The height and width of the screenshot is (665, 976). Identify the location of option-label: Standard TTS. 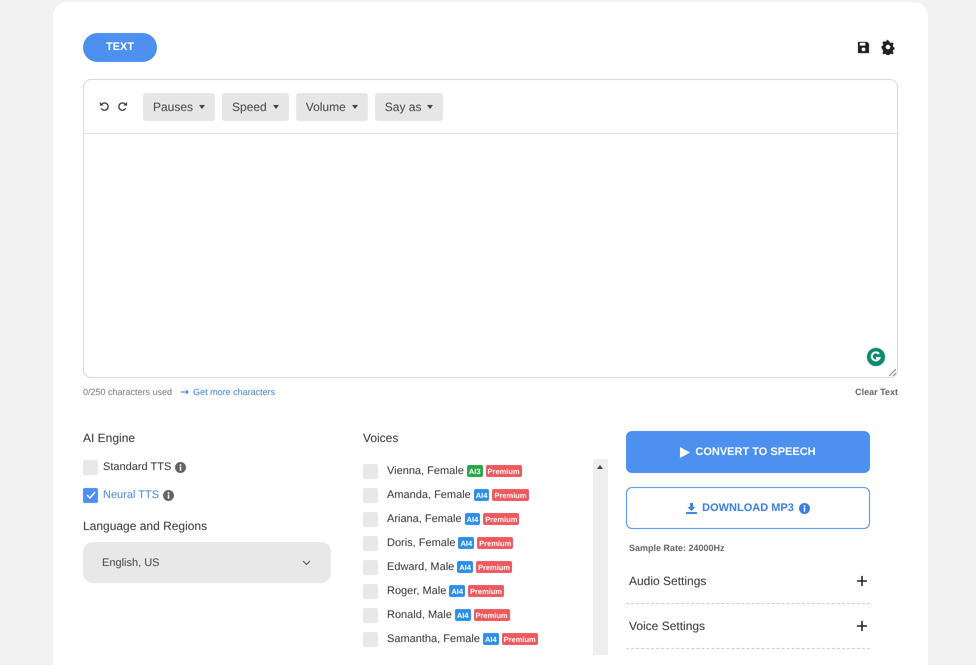
(137, 467).